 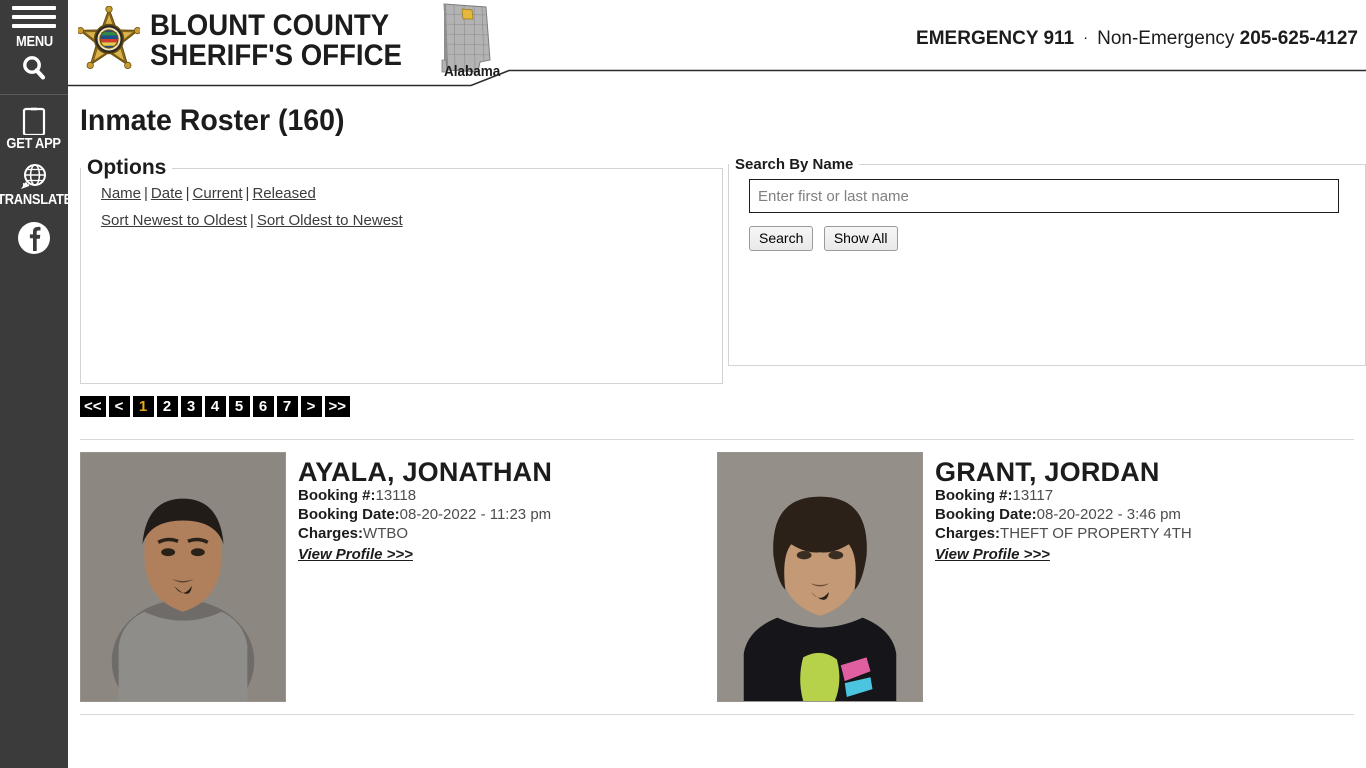 I want to click on pagination-next: >, so click(x=311, y=406).